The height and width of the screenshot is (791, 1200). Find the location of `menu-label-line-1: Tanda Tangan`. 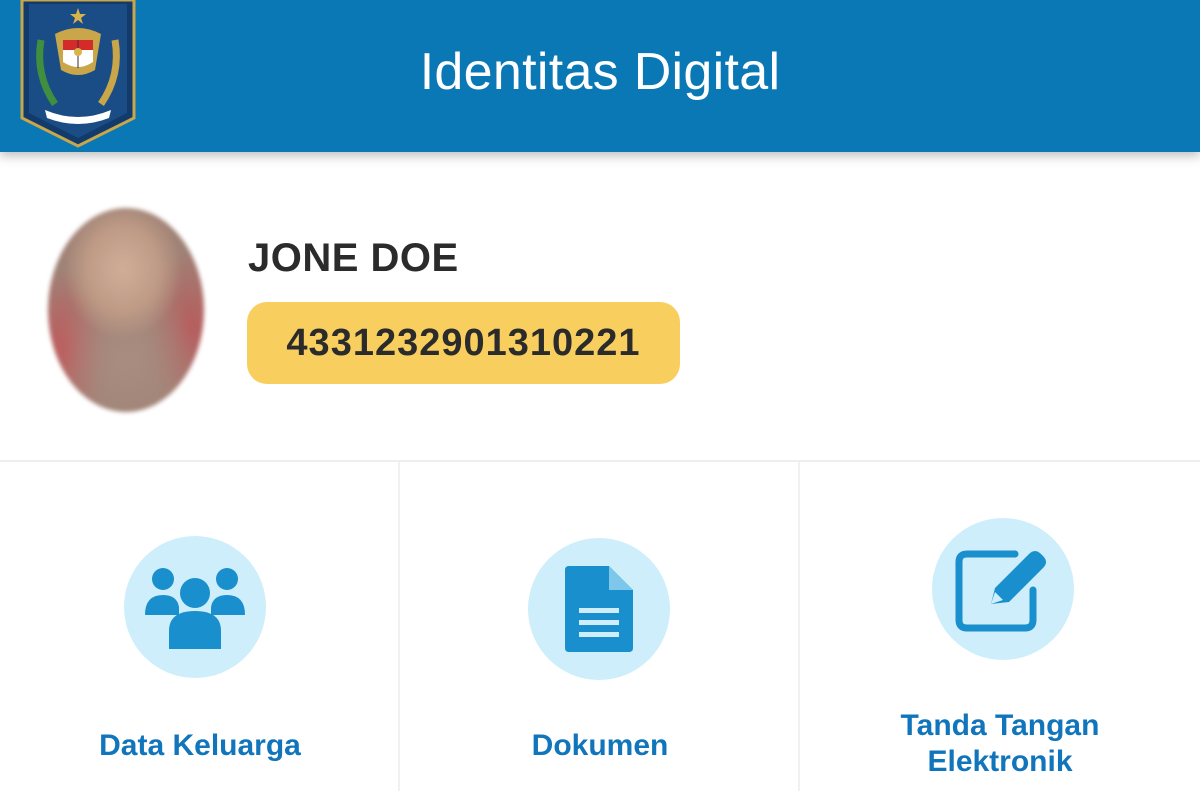

menu-label-line-1: Tanda Tangan is located at coordinates (1000, 725).